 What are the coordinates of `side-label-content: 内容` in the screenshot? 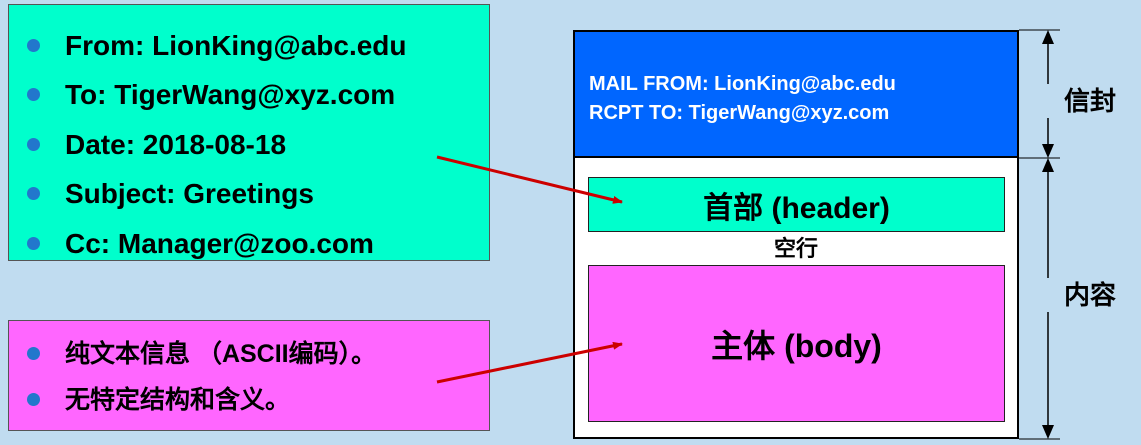 It's located at (1090, 295).